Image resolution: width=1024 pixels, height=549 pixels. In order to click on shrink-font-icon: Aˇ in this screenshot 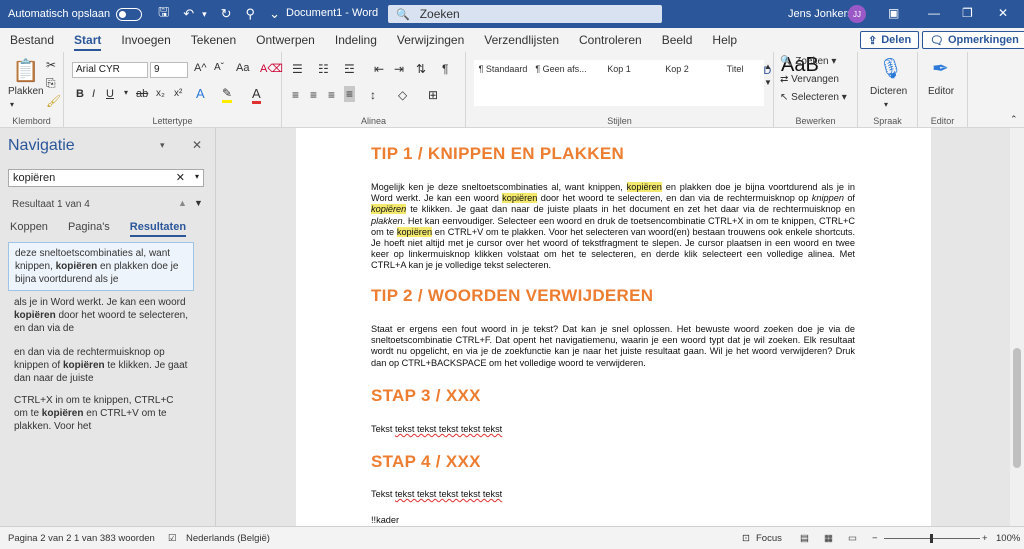, I will do `click(219, 67)`.